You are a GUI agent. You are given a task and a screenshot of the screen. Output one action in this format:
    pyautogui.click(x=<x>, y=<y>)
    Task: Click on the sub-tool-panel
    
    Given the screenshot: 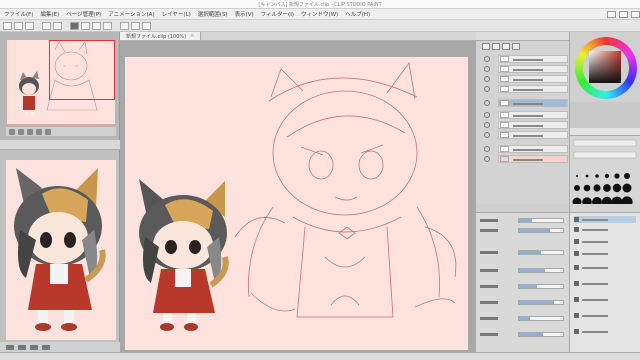 What is the action you would take?
    pyautogui.click(x=605, y=278)
    